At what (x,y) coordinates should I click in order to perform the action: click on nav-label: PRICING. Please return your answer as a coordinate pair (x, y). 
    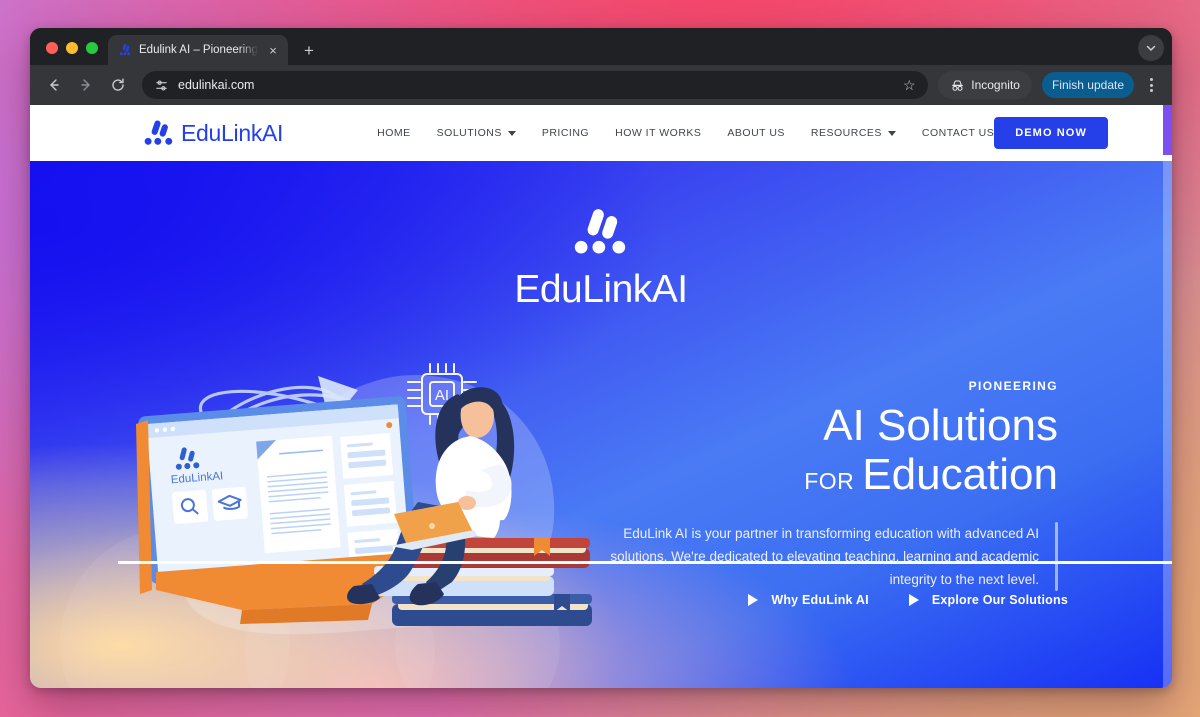
    Looking at the image, I should click on (565, 133).